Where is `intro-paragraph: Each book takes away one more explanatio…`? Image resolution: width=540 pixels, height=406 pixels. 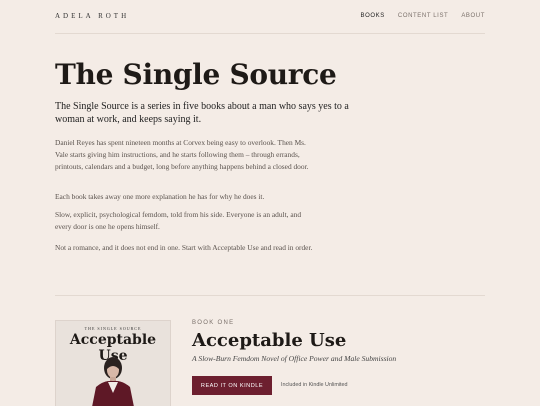
intro-paragraph: Each book takes away one more explanatio… is located at coordinates (160, 196).